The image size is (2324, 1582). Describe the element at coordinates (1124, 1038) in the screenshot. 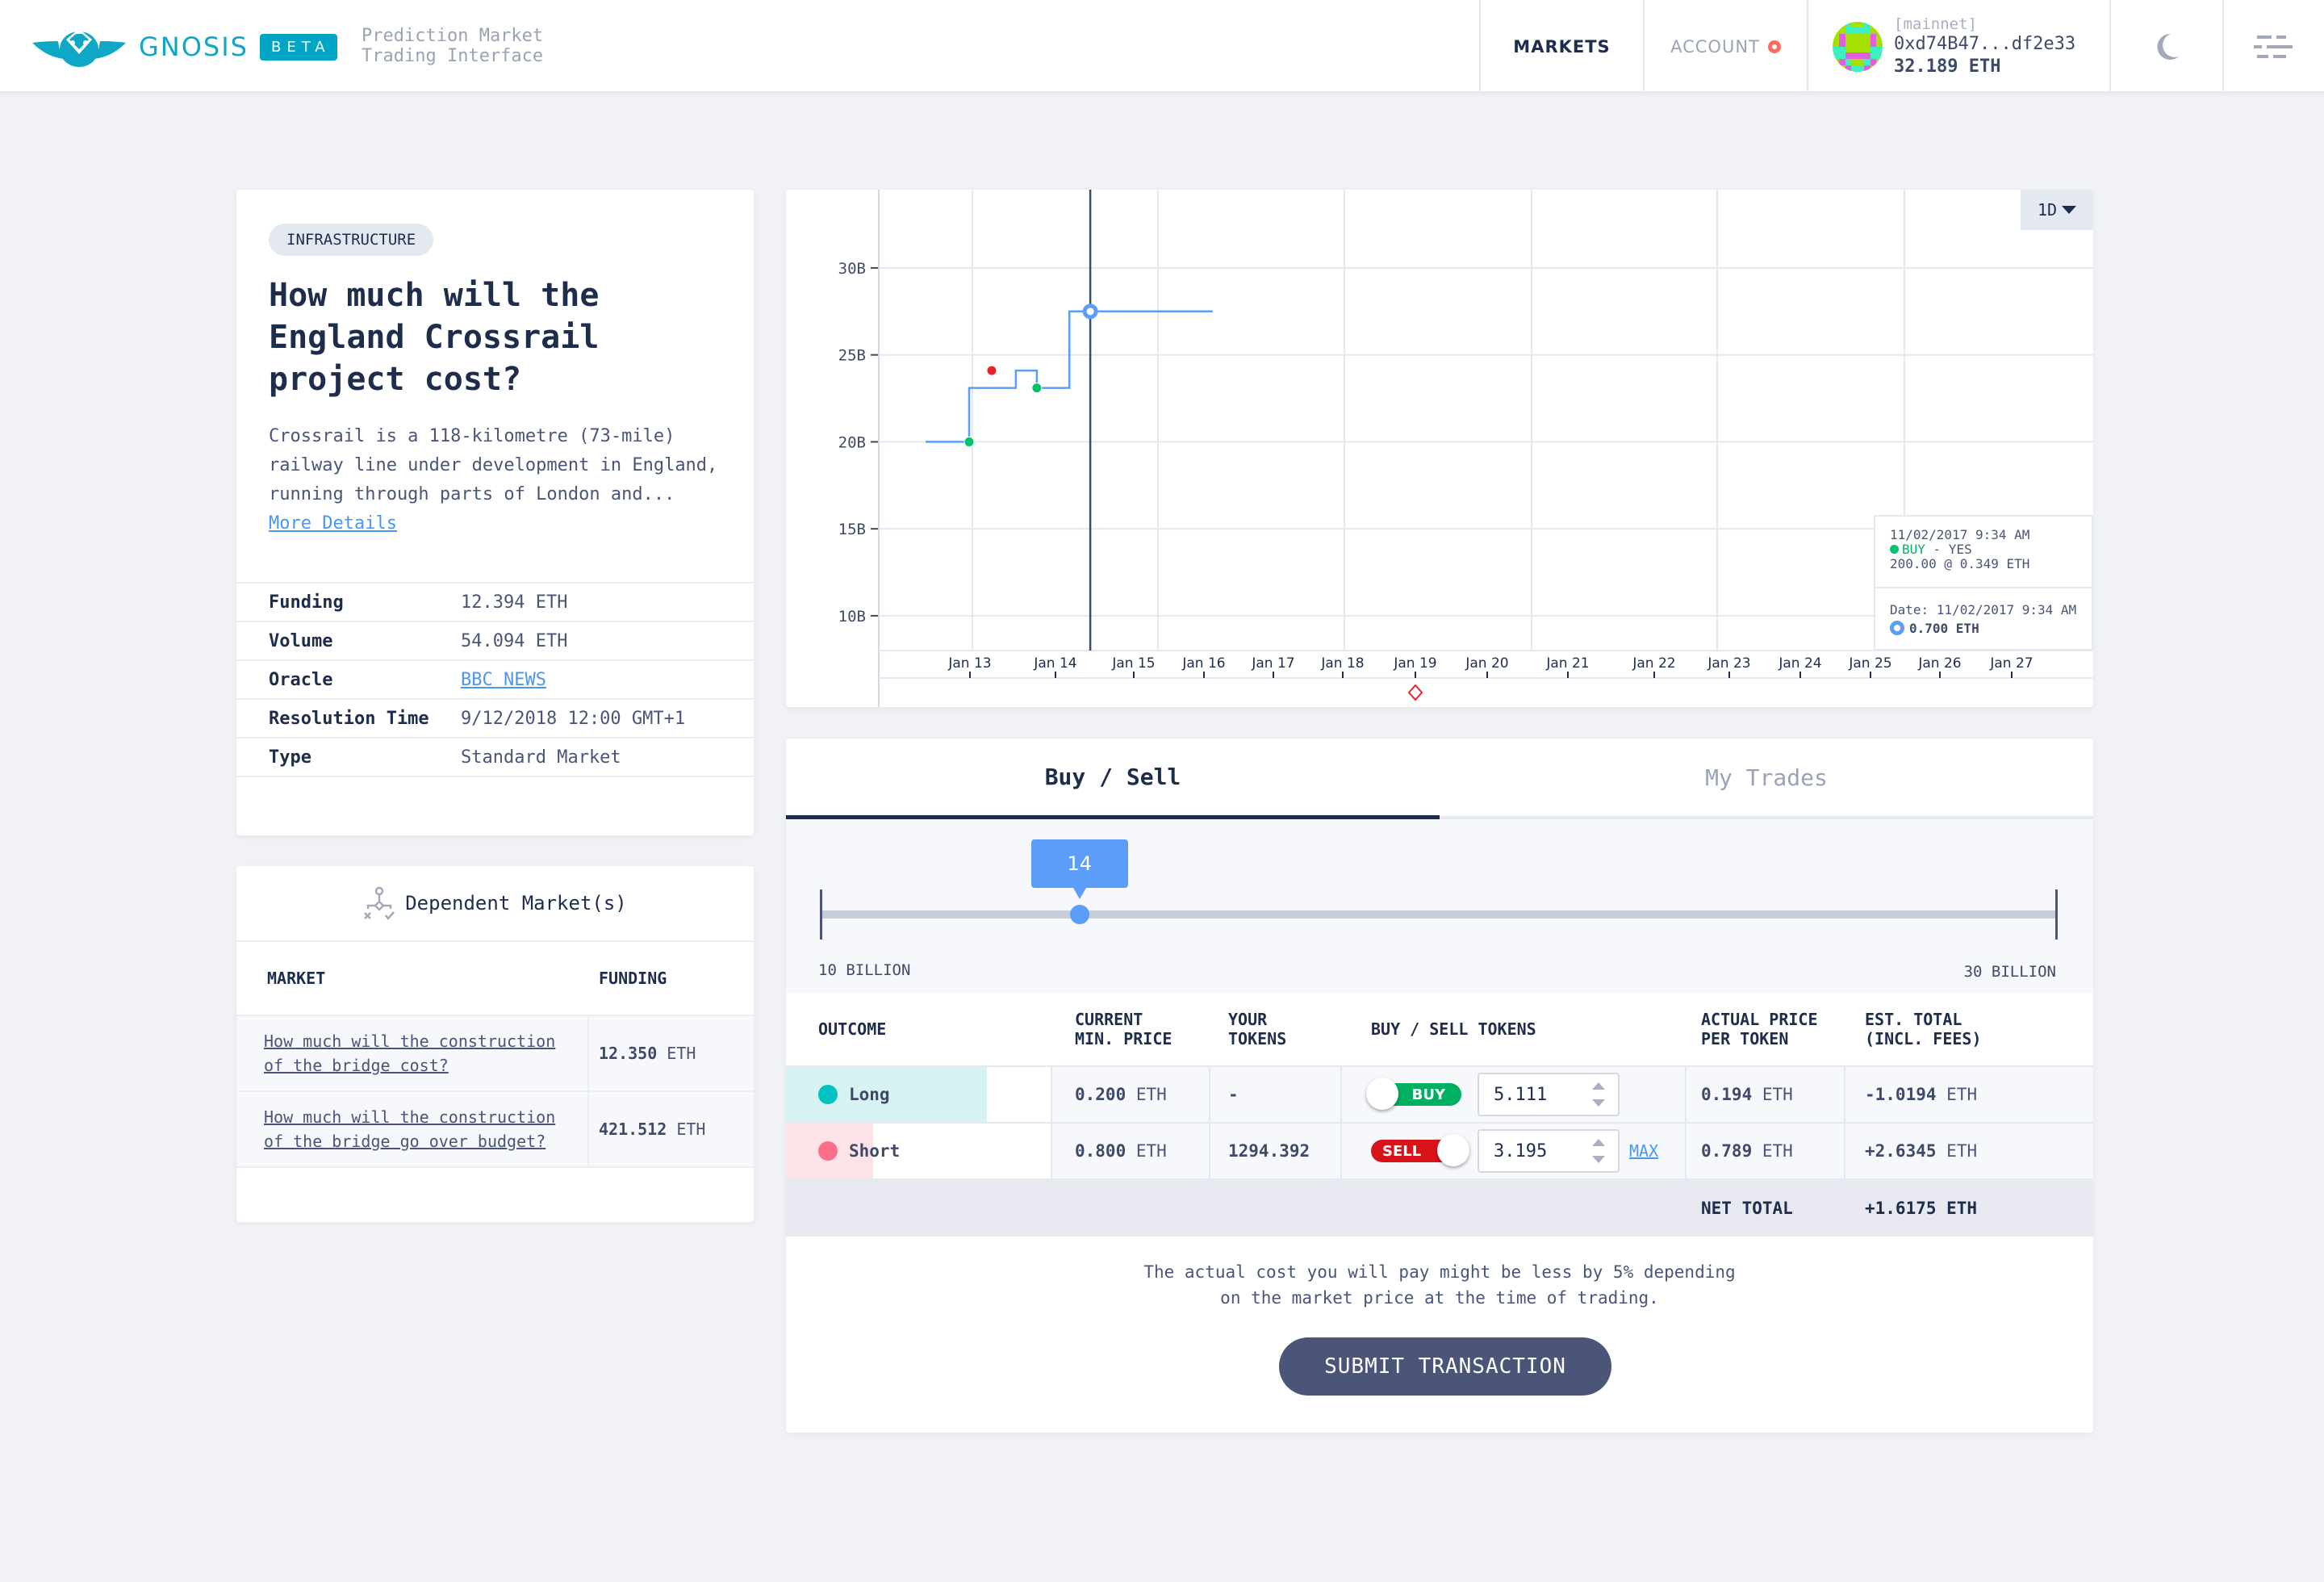

I see `col-label: MIN. PRICE` at that location.